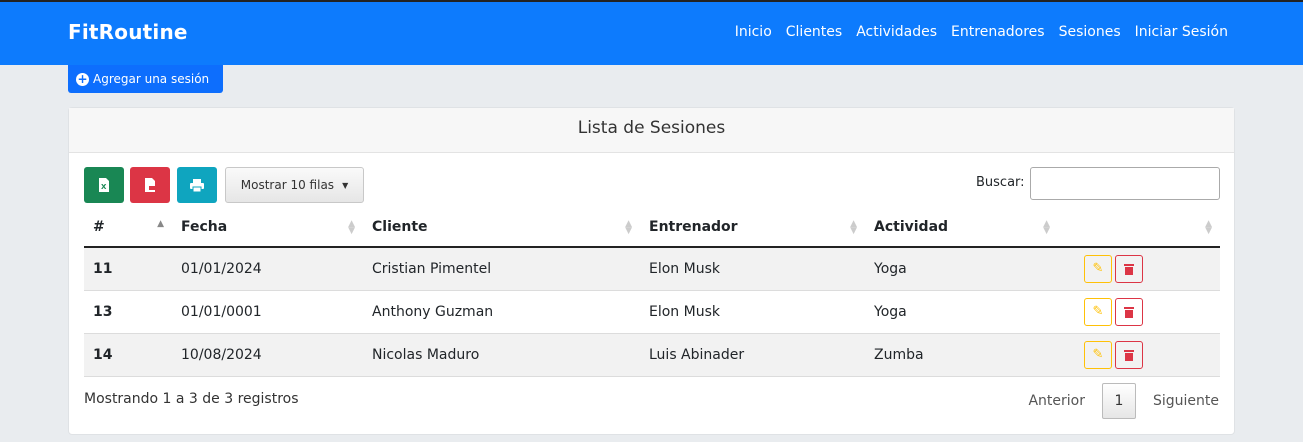 This screenshot has width=1303, height=442. What do you see at coordinates (753, 32) in the screenshot?
I see `nav-item-inicio: Inicio` at bounding box center [753, 32].